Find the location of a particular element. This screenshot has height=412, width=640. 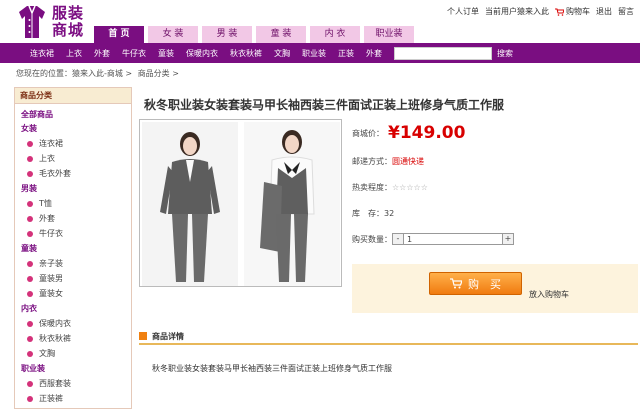

tab-workwear: 职业装 is located at coordinates (389, 34).